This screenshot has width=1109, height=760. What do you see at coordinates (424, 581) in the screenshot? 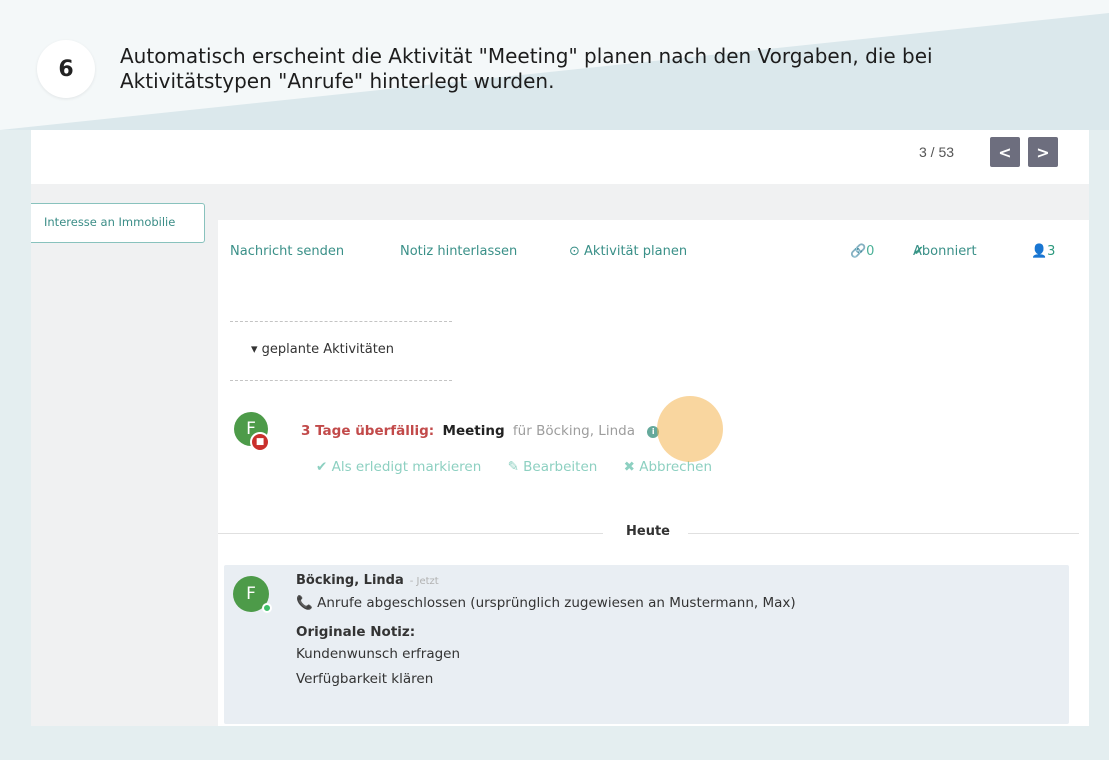
I see `message-time: - Jetzt` at bounding box center [424, 581].